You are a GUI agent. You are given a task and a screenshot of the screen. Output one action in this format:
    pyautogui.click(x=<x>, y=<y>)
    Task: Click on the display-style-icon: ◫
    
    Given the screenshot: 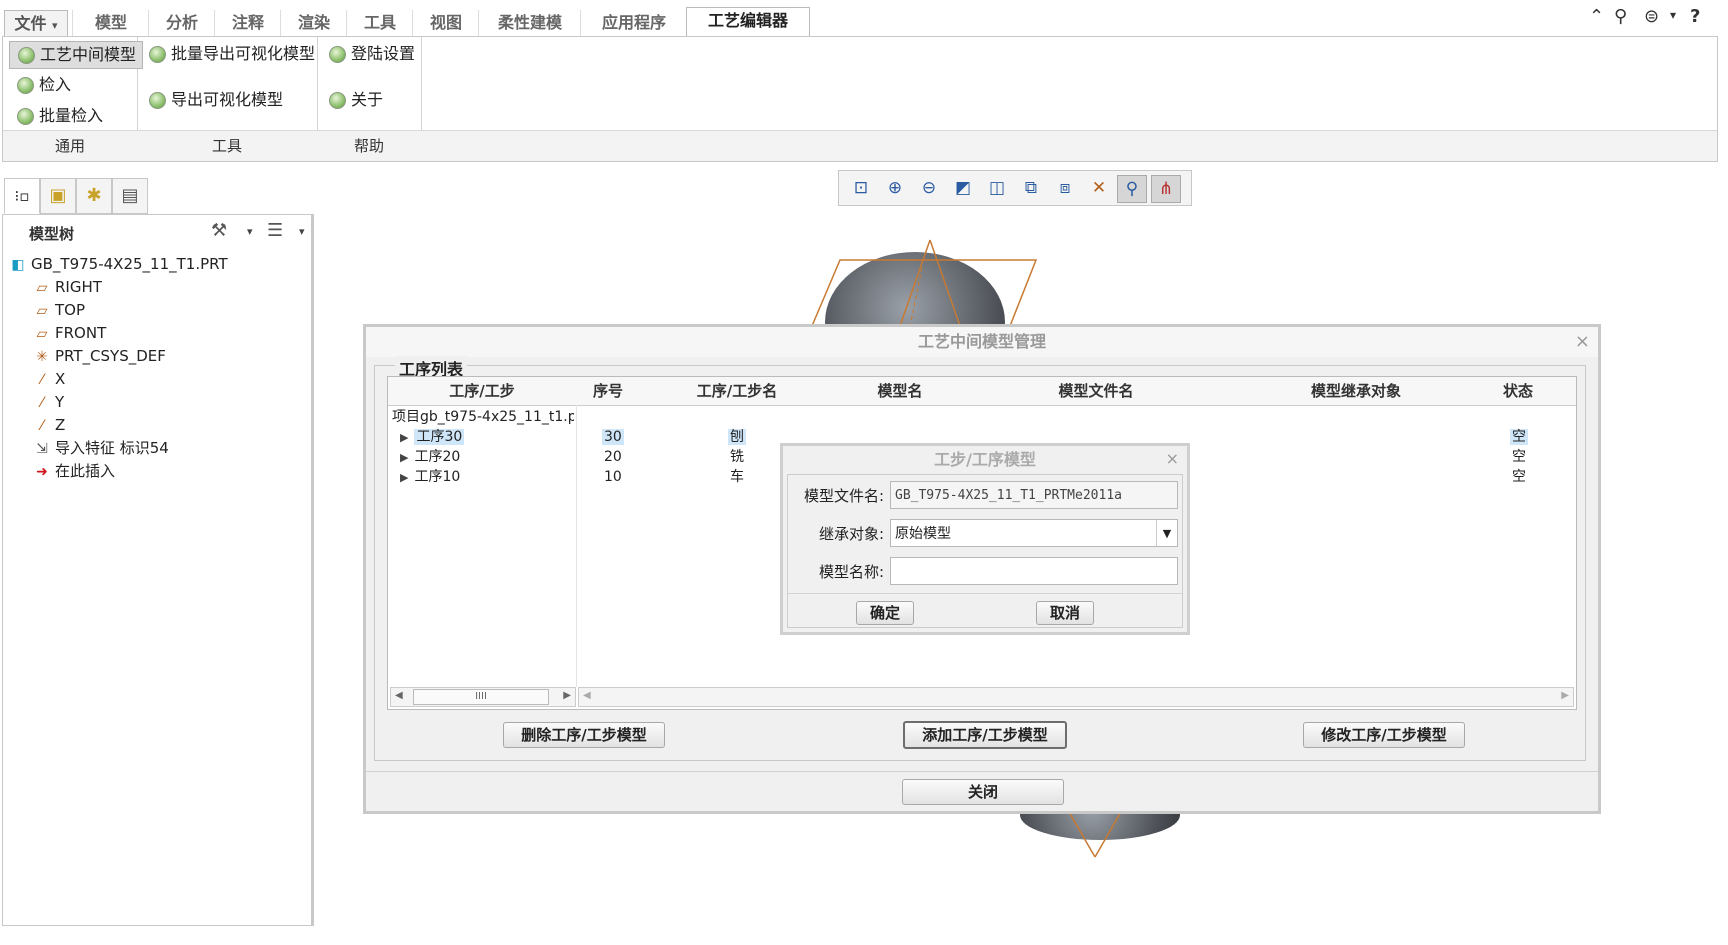 What is the action you would take?
    pyautogui.click(x=997, y=188)
    